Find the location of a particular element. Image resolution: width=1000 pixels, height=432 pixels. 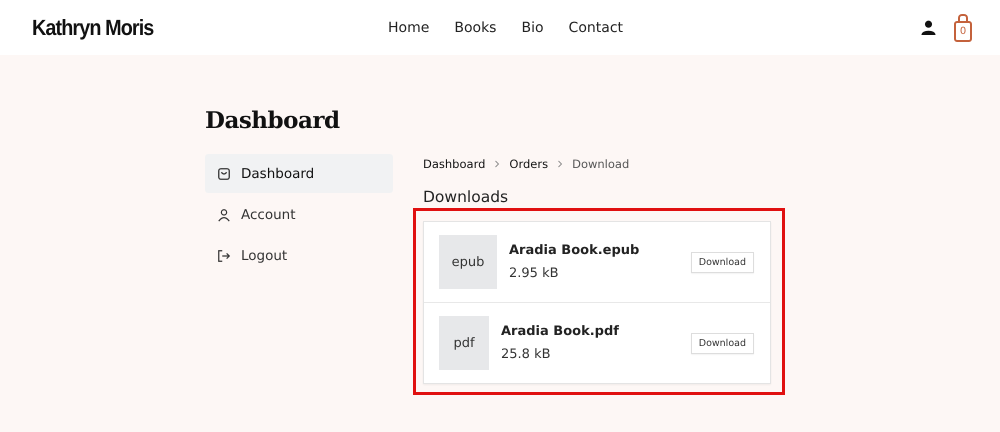

breadcrumb-link: Dashboard is located at coordinates (454, 164).